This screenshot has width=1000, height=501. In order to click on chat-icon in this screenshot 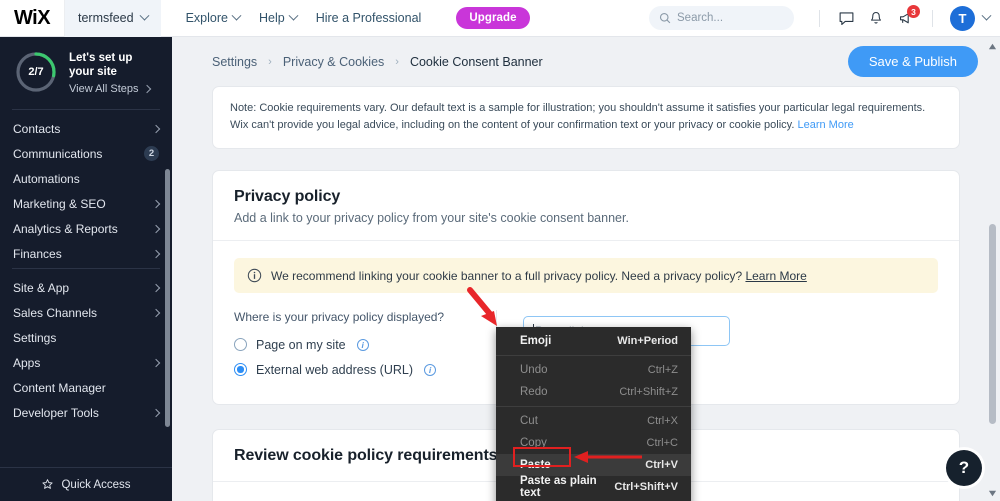, I will do `click(846, 18)`.